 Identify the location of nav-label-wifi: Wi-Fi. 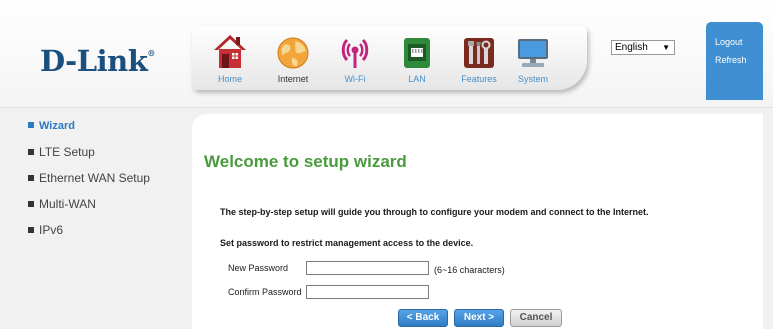
(355, 79).